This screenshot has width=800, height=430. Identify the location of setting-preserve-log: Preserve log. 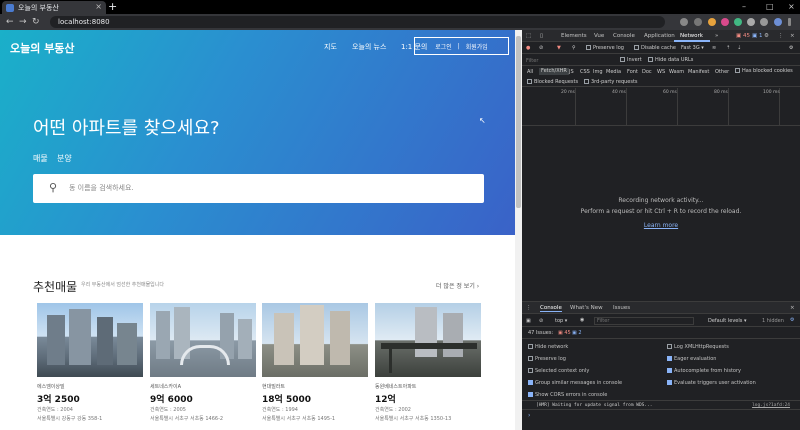
(547, 359).